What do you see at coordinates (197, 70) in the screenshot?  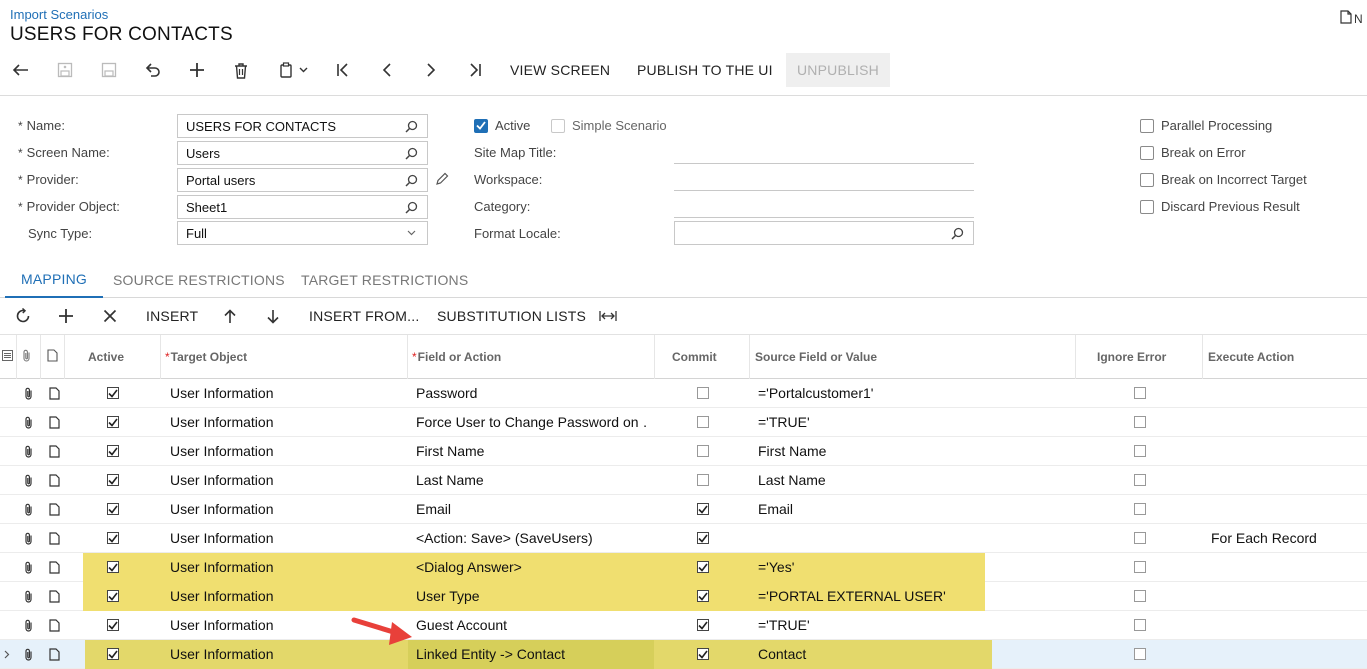 I see `add-icon` at bounding box center [197, 70].